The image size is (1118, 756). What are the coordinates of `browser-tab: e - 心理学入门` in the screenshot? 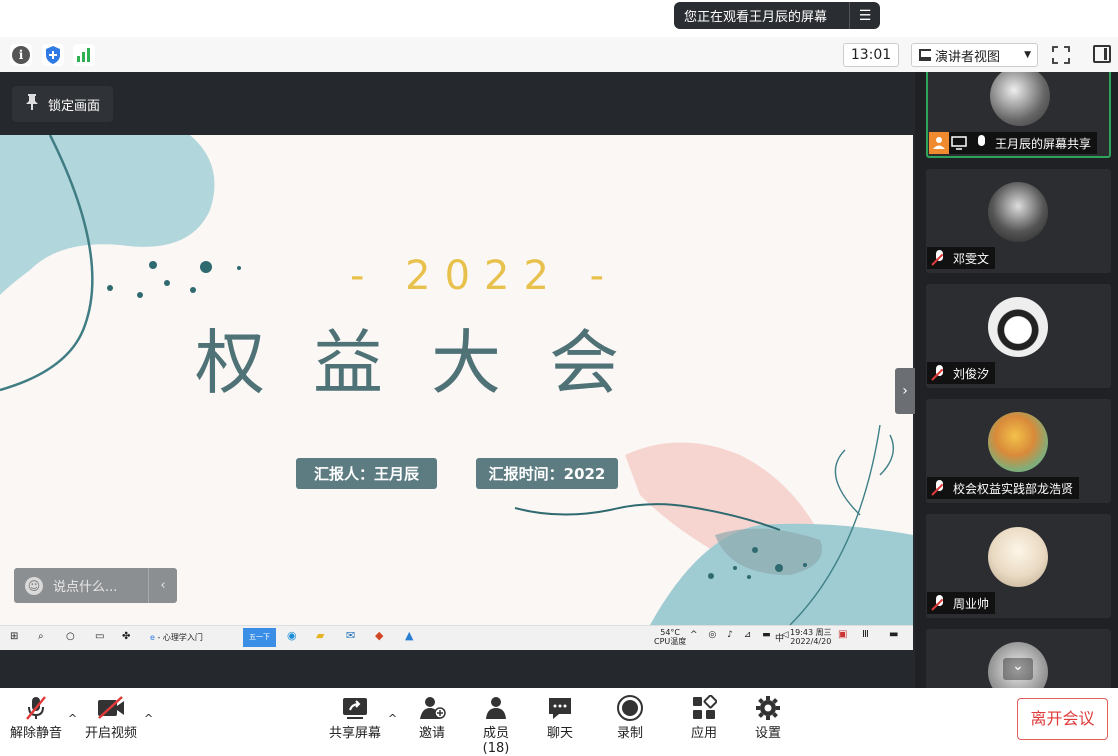 It's located at (176, 637).